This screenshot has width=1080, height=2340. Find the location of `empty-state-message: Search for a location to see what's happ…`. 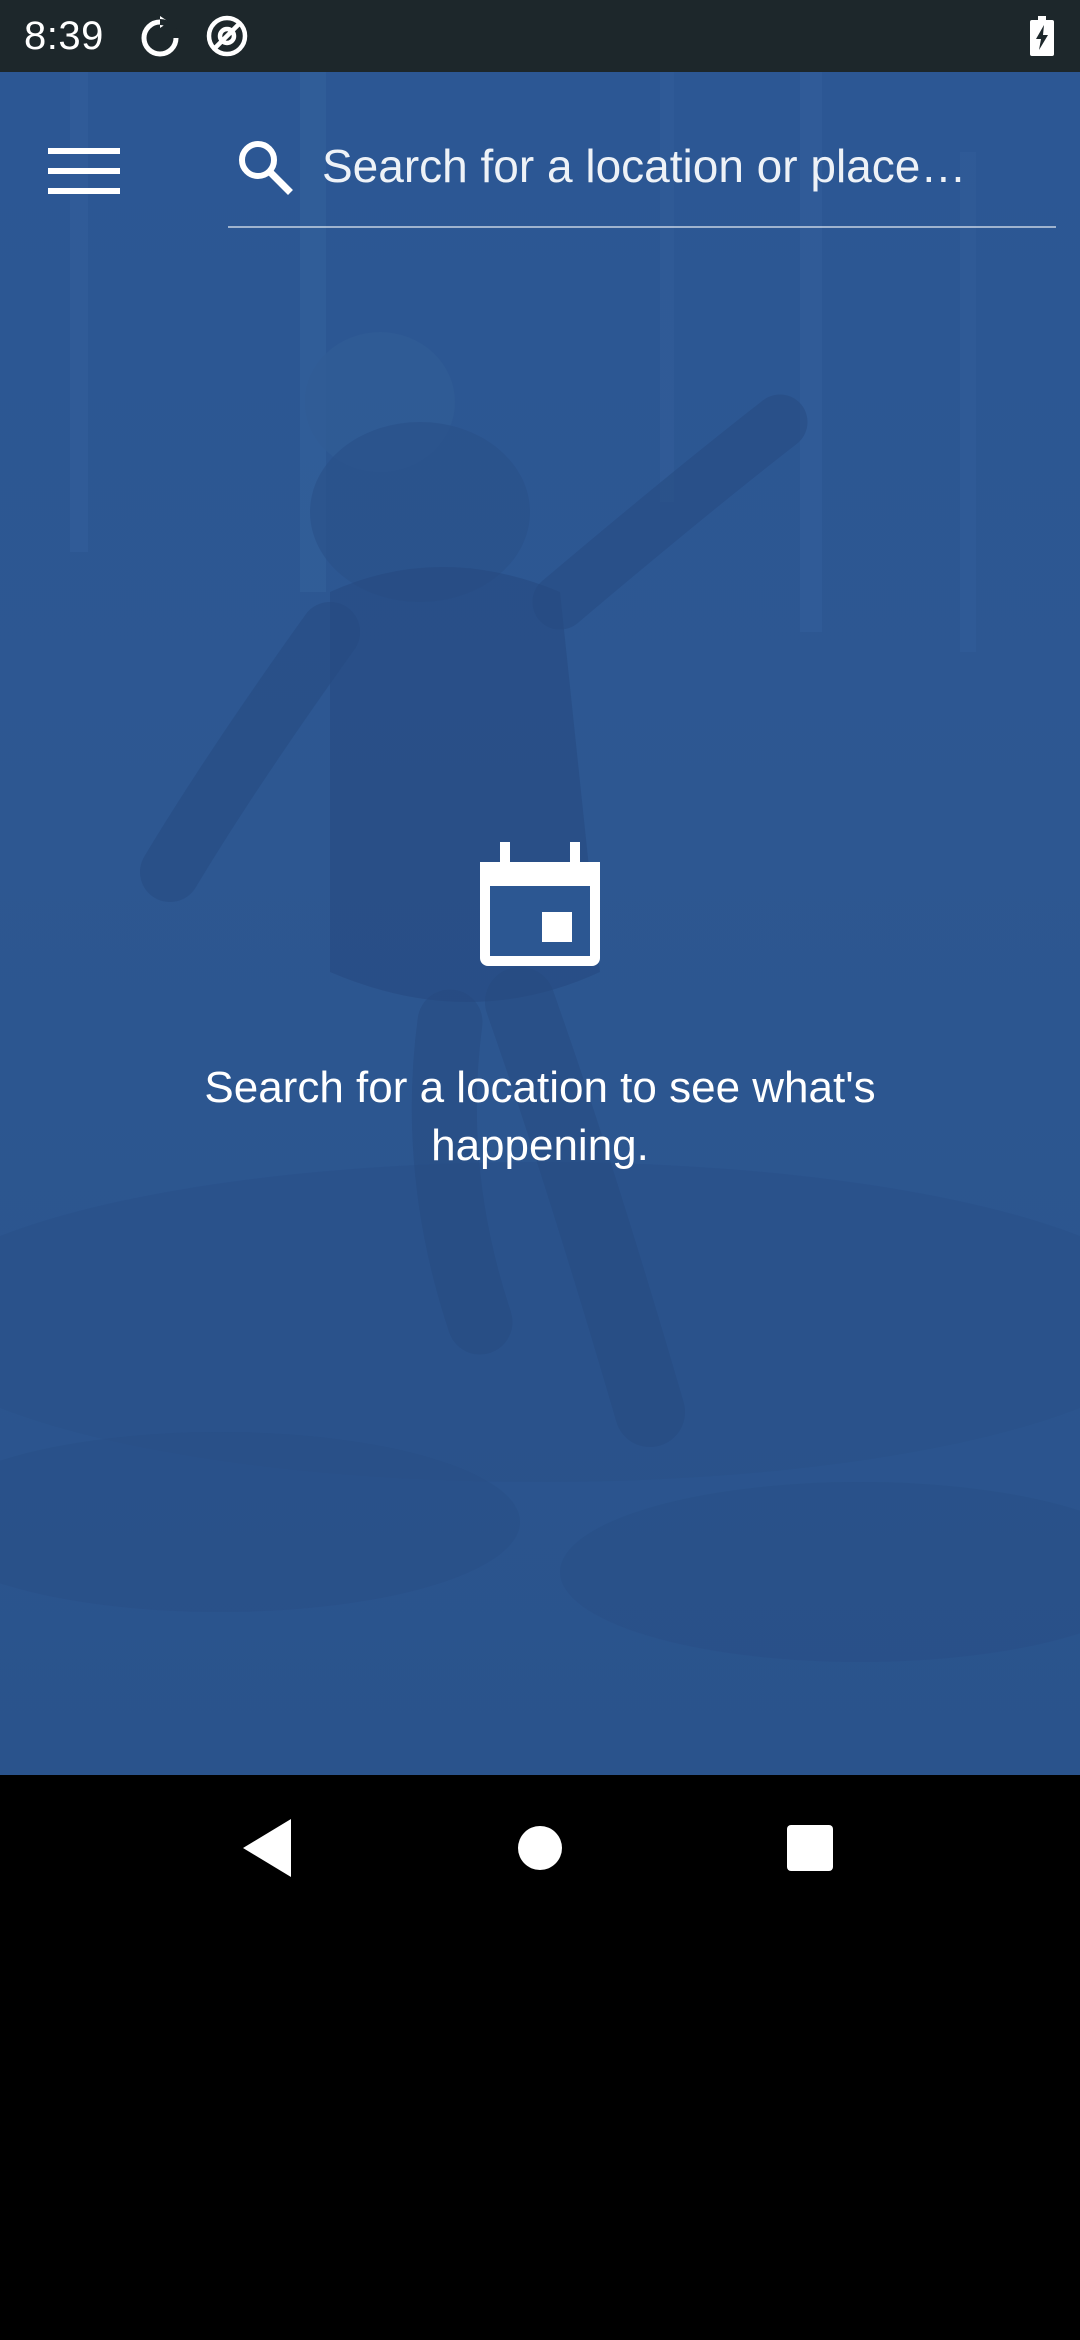

empty-state-message: Search for a location to see what's happ… is located at coordinates (540, 1116).